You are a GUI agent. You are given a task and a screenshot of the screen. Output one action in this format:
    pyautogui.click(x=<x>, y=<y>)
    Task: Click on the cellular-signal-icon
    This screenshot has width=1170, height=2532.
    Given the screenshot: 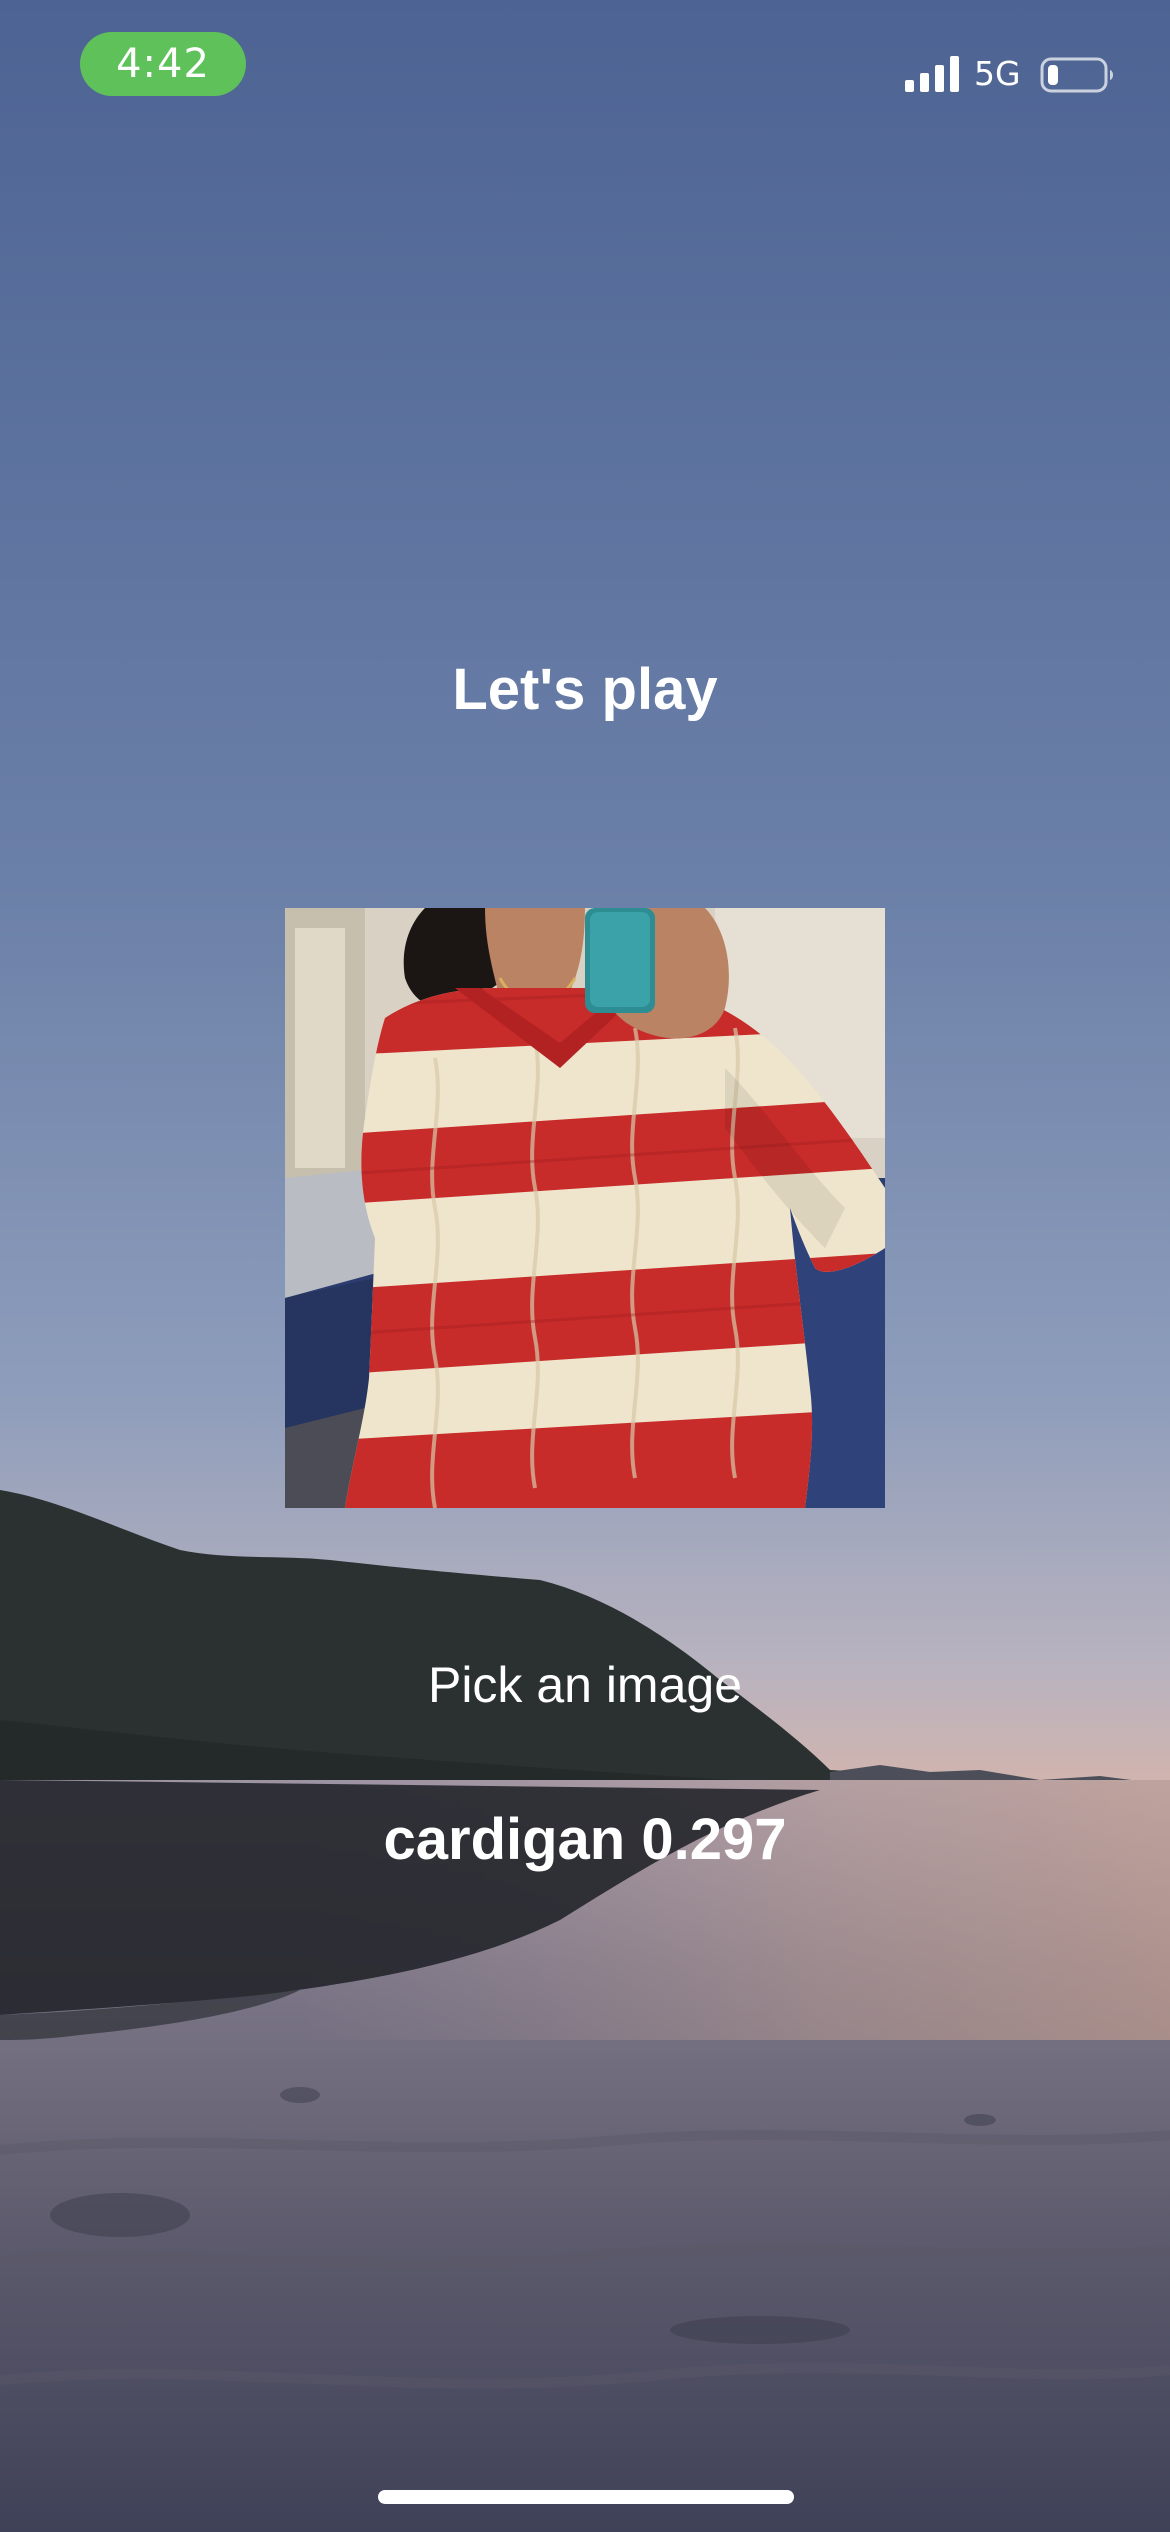 What is the action you would take?
    pyautogui.click(x=932, y=74)
    